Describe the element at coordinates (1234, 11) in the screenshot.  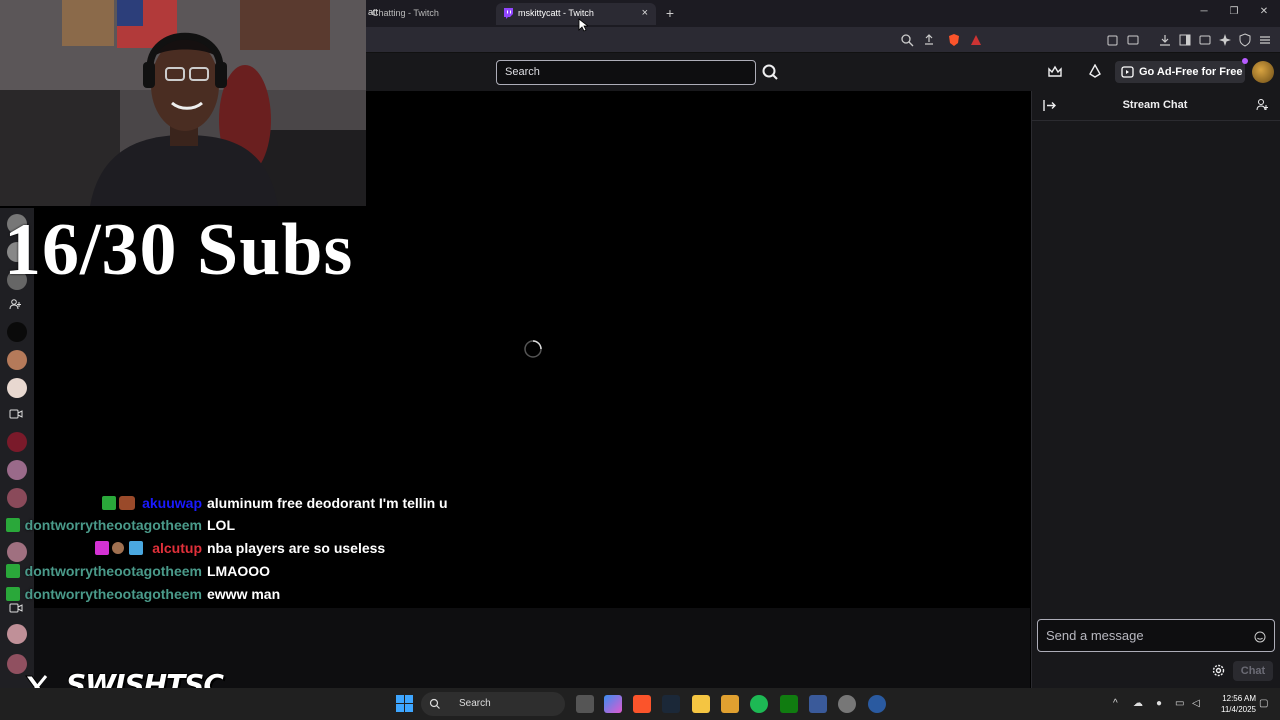
I see `restore-icon: ❐` at that location.